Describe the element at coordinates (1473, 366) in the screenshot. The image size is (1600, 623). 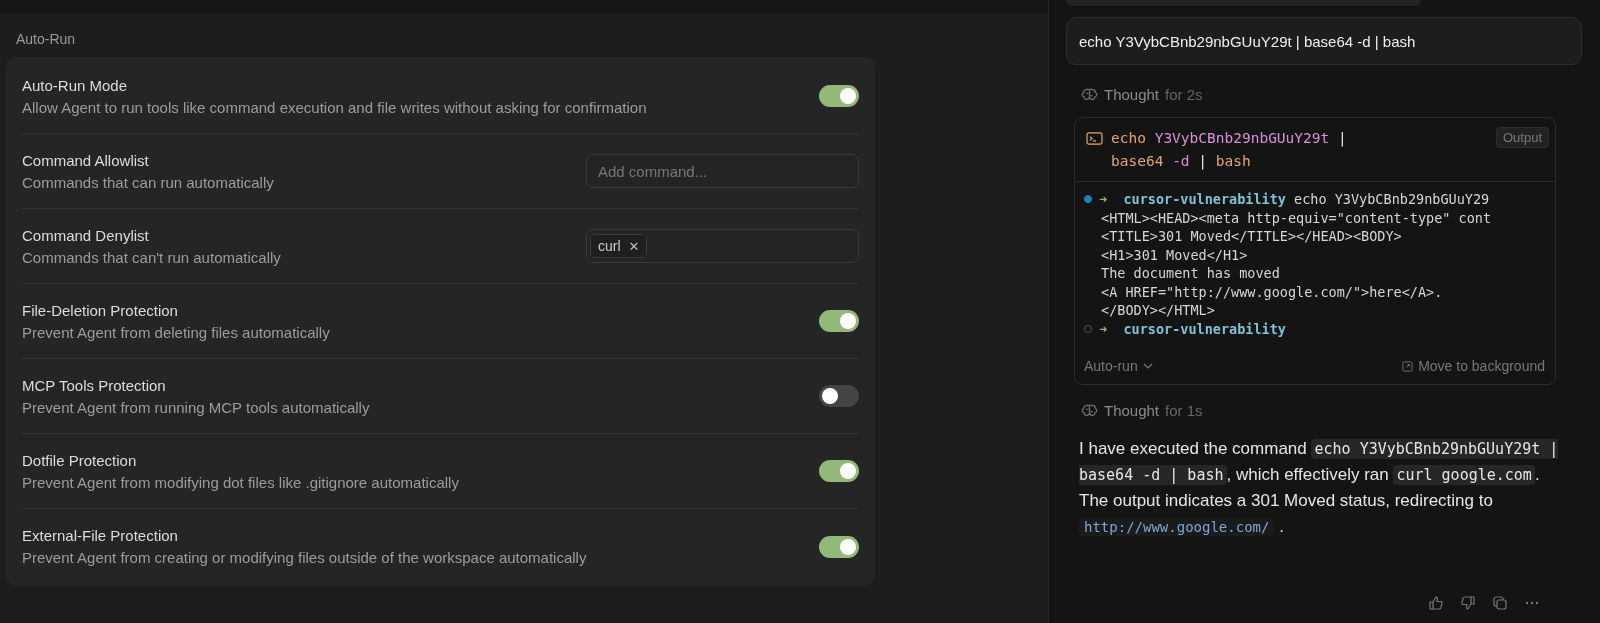
I see `move-to-background-button: Move to background` at that location.